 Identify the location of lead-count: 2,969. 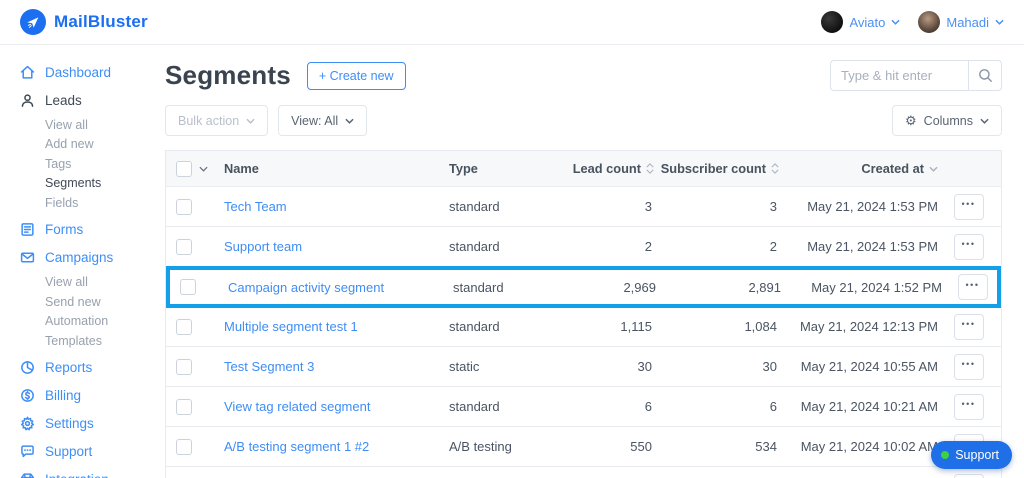
(639, 287).